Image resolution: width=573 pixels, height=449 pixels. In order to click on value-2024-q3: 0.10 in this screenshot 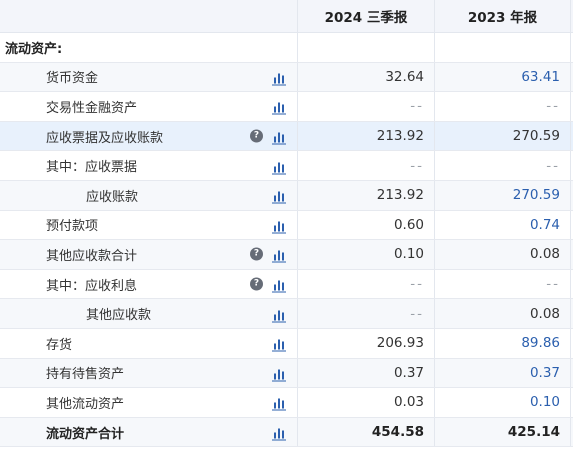, I will do `click(408, 254)`.